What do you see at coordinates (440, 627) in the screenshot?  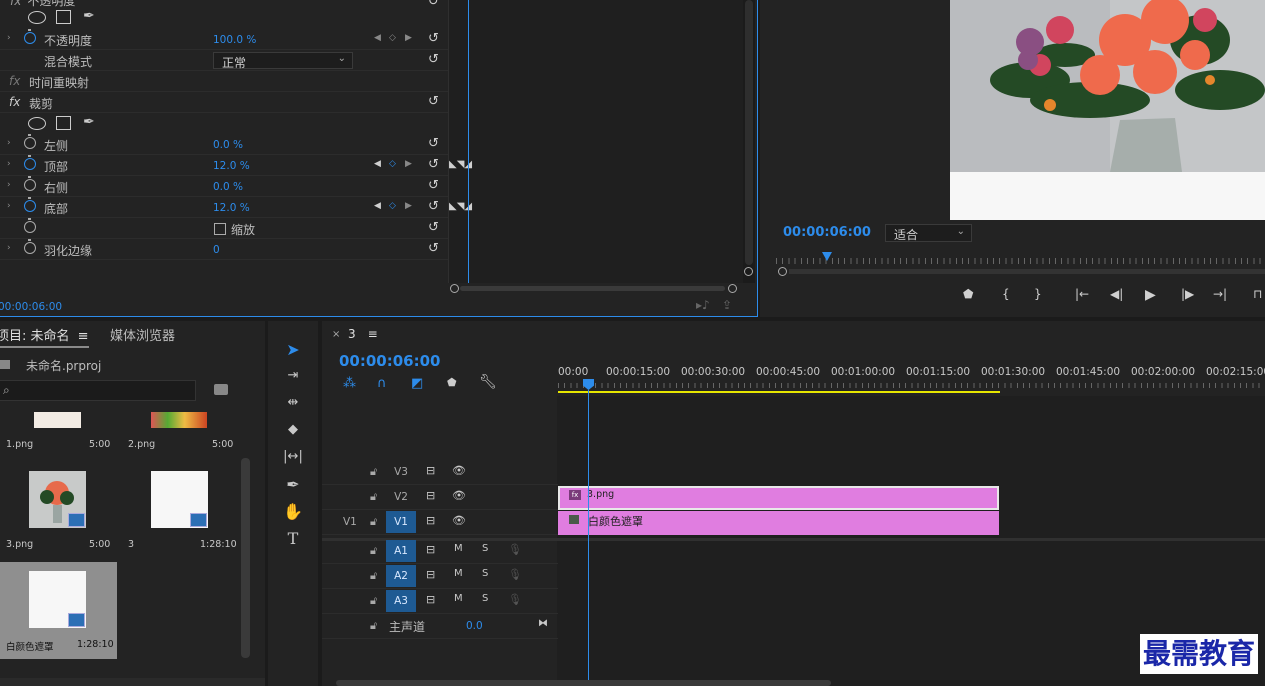 I see `track-master: 🔓︎ 主声道 0.0 ⧓` at bounding box center [440, 627].